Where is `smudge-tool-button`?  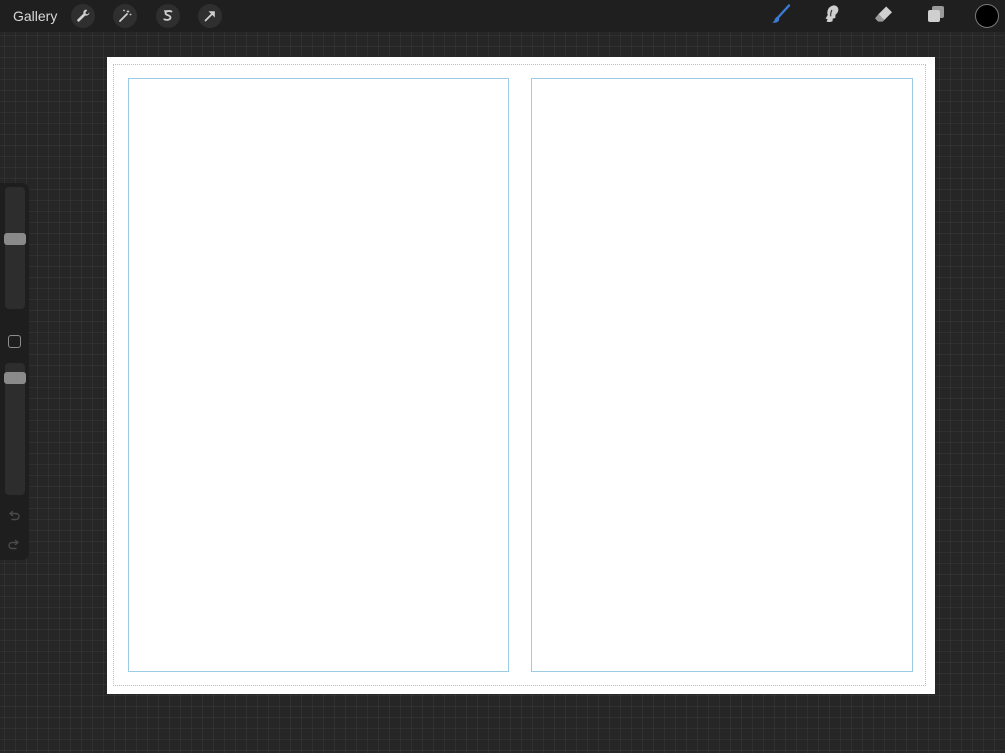 smudge-tool-button is located at coordinates (832, 16).